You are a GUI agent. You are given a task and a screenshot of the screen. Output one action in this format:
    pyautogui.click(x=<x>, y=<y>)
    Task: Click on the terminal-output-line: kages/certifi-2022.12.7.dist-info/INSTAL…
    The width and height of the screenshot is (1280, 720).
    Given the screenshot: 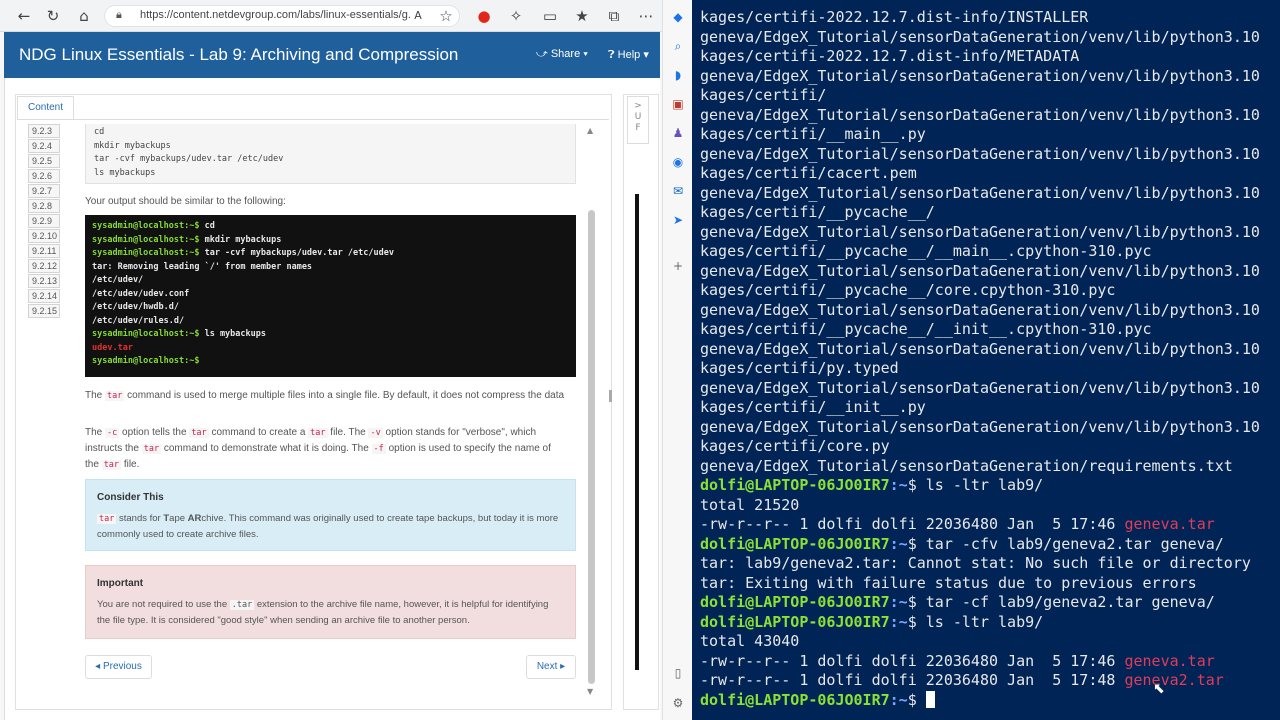 What is the action you would take?
    pyautogui.click(x=990, y=18)
    